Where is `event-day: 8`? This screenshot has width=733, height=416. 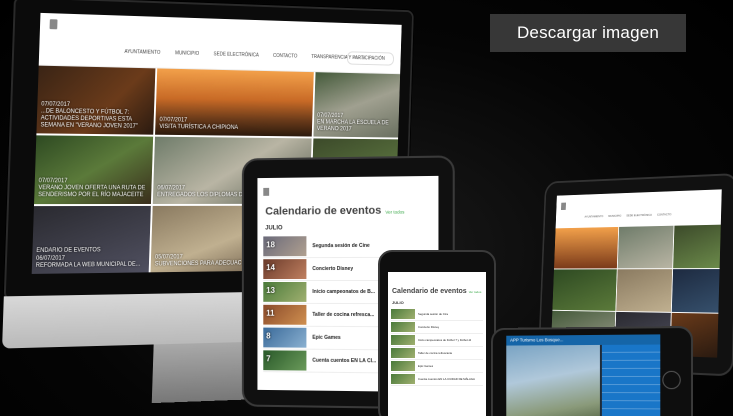 event-day: 8 is located at coordinates (268, 336).